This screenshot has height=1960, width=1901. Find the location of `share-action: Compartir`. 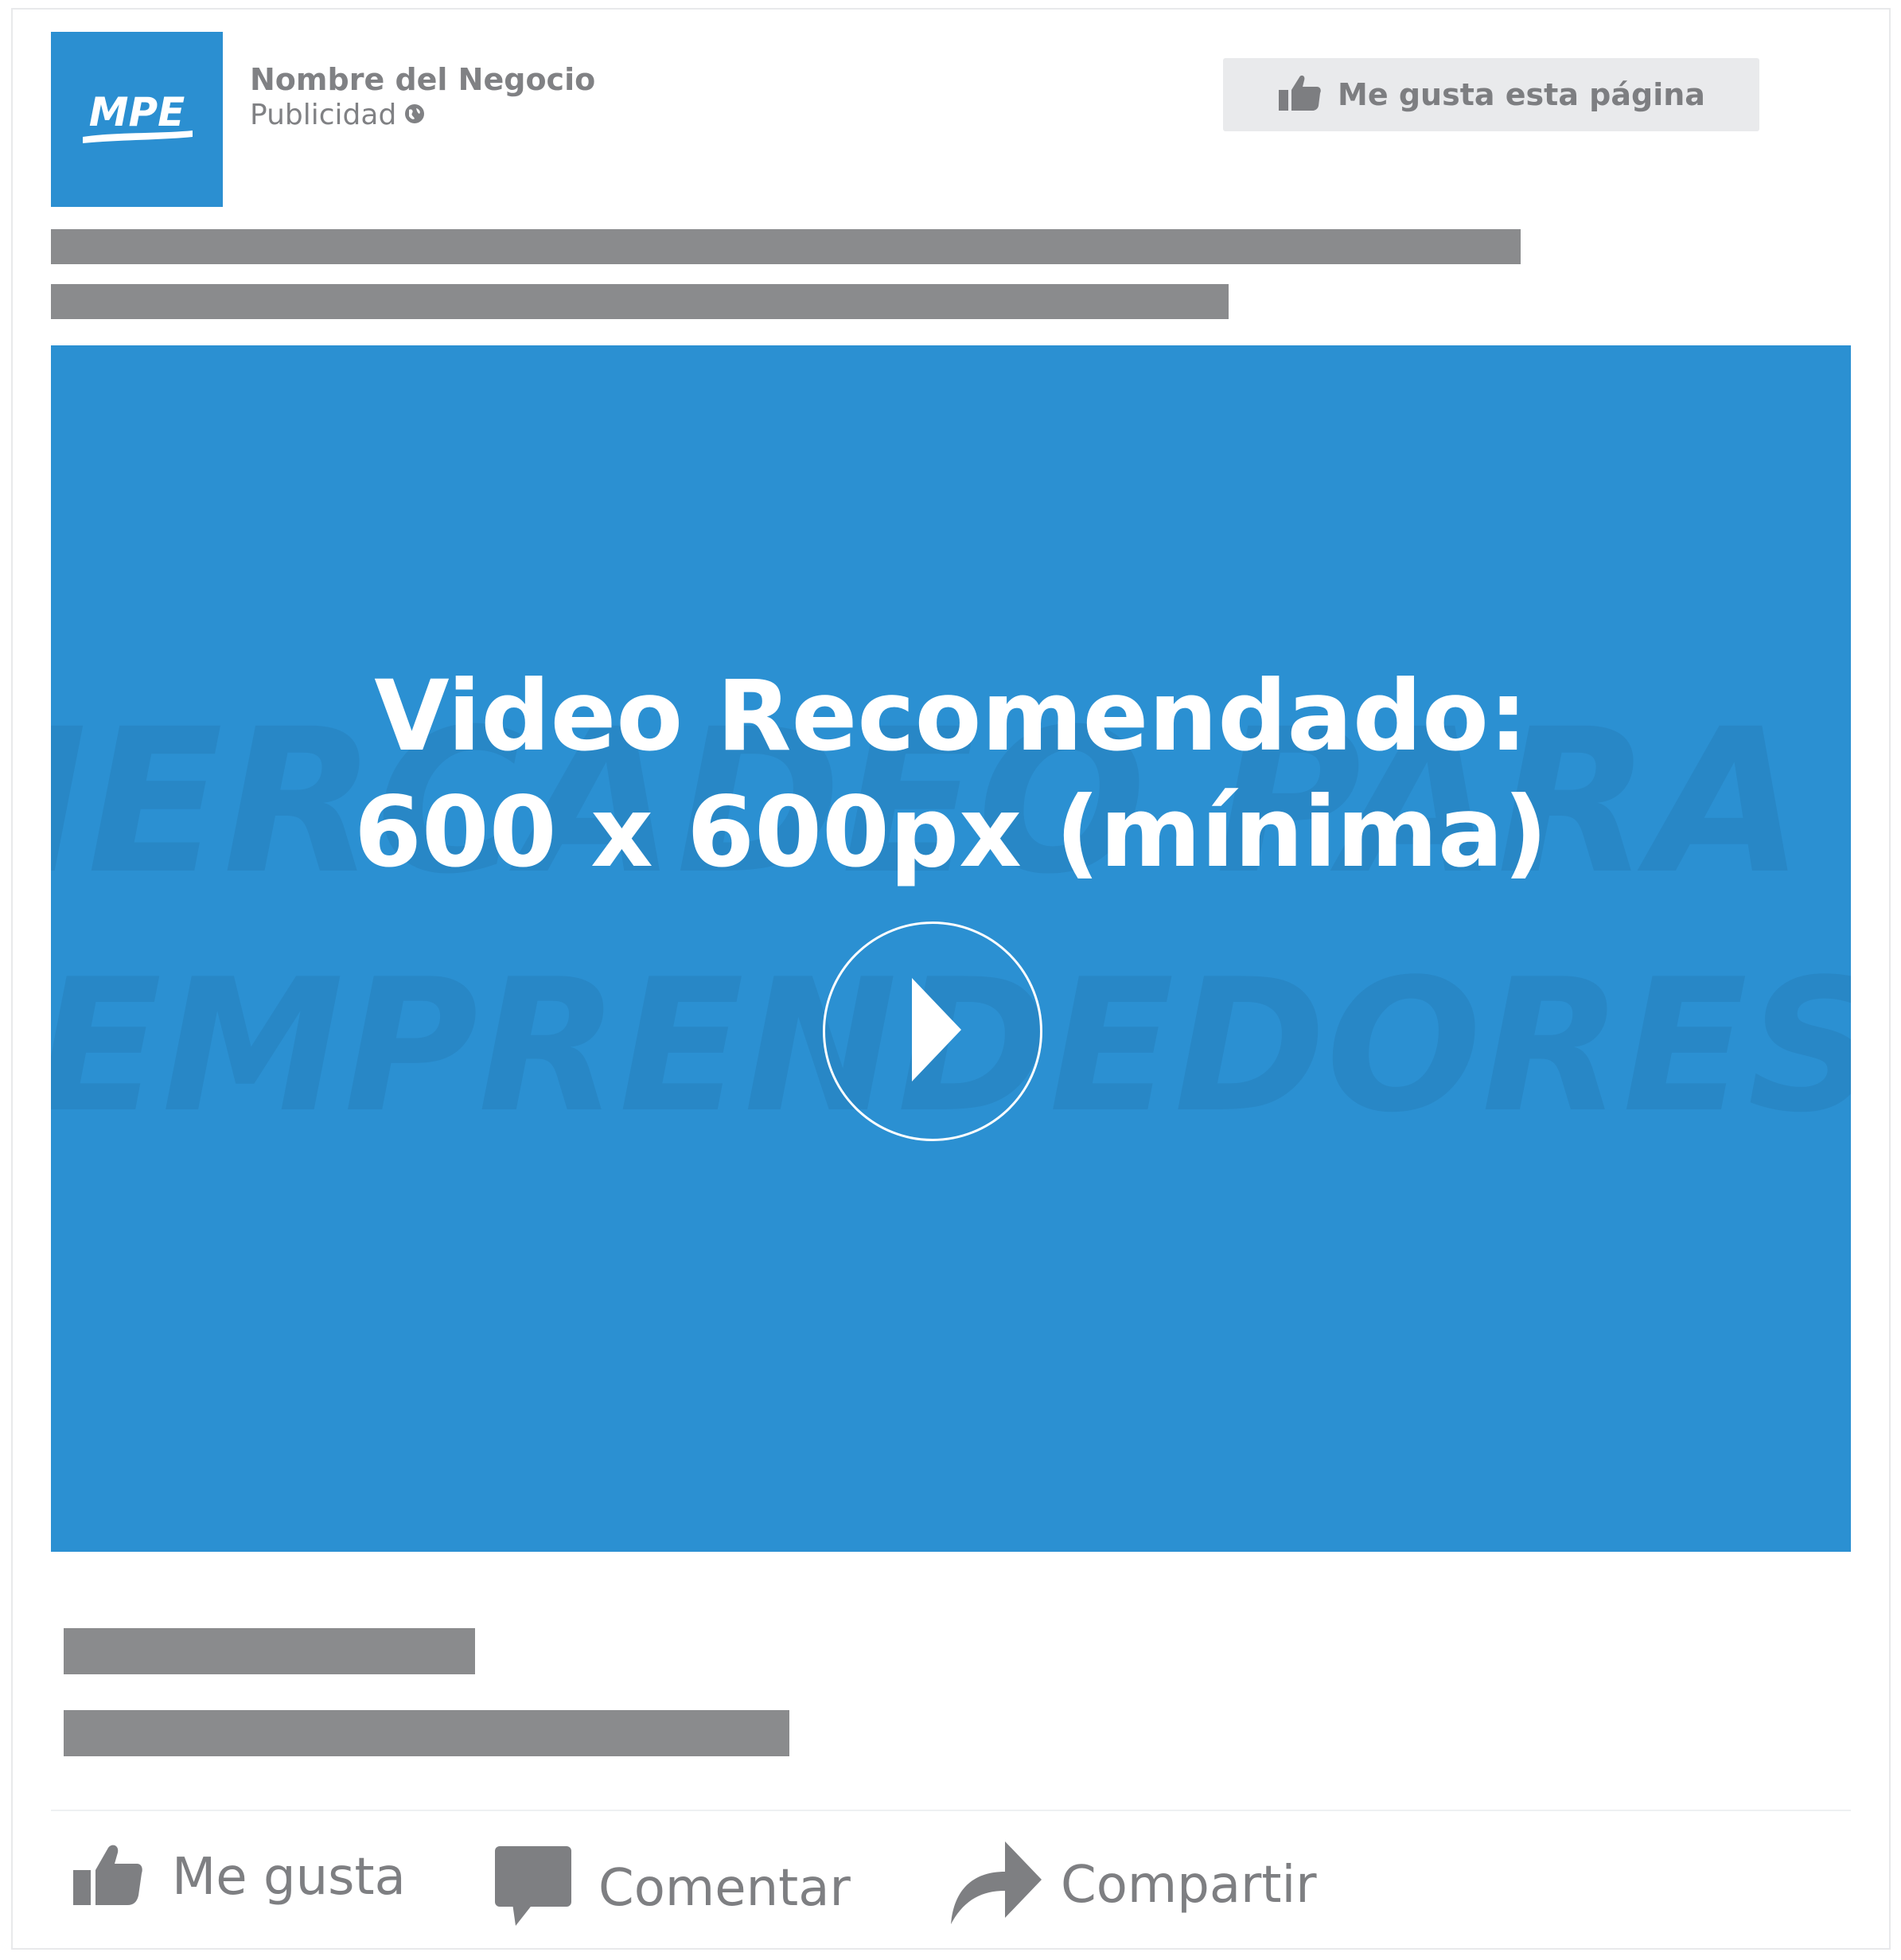

share-action: Compartir is located at coordinates (1134, 1884).